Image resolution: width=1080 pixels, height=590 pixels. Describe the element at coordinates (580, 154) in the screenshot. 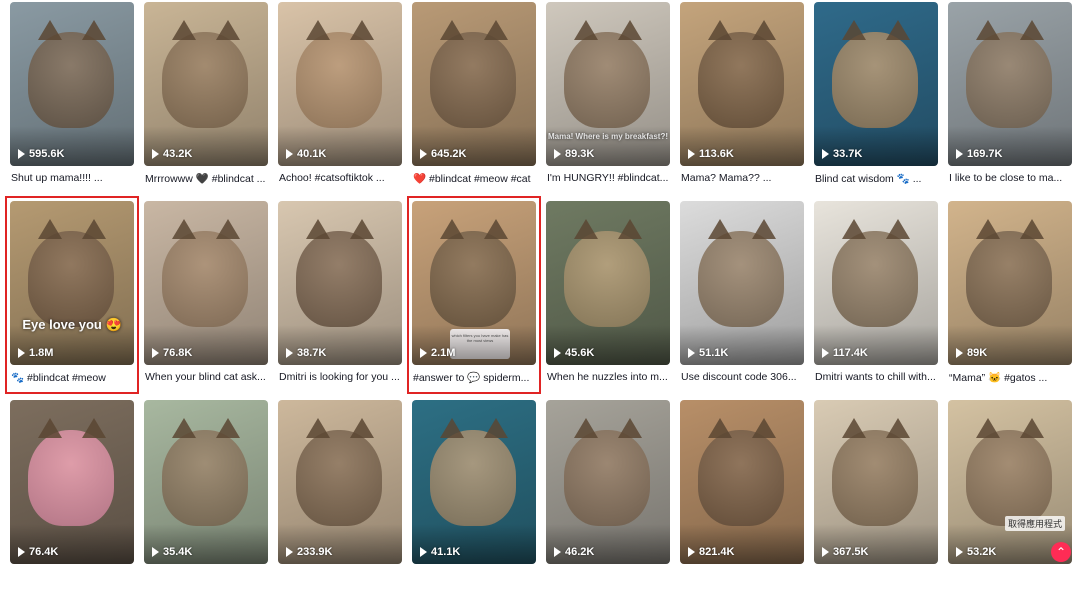

I see `view-count-text: 89.3K` at that location.